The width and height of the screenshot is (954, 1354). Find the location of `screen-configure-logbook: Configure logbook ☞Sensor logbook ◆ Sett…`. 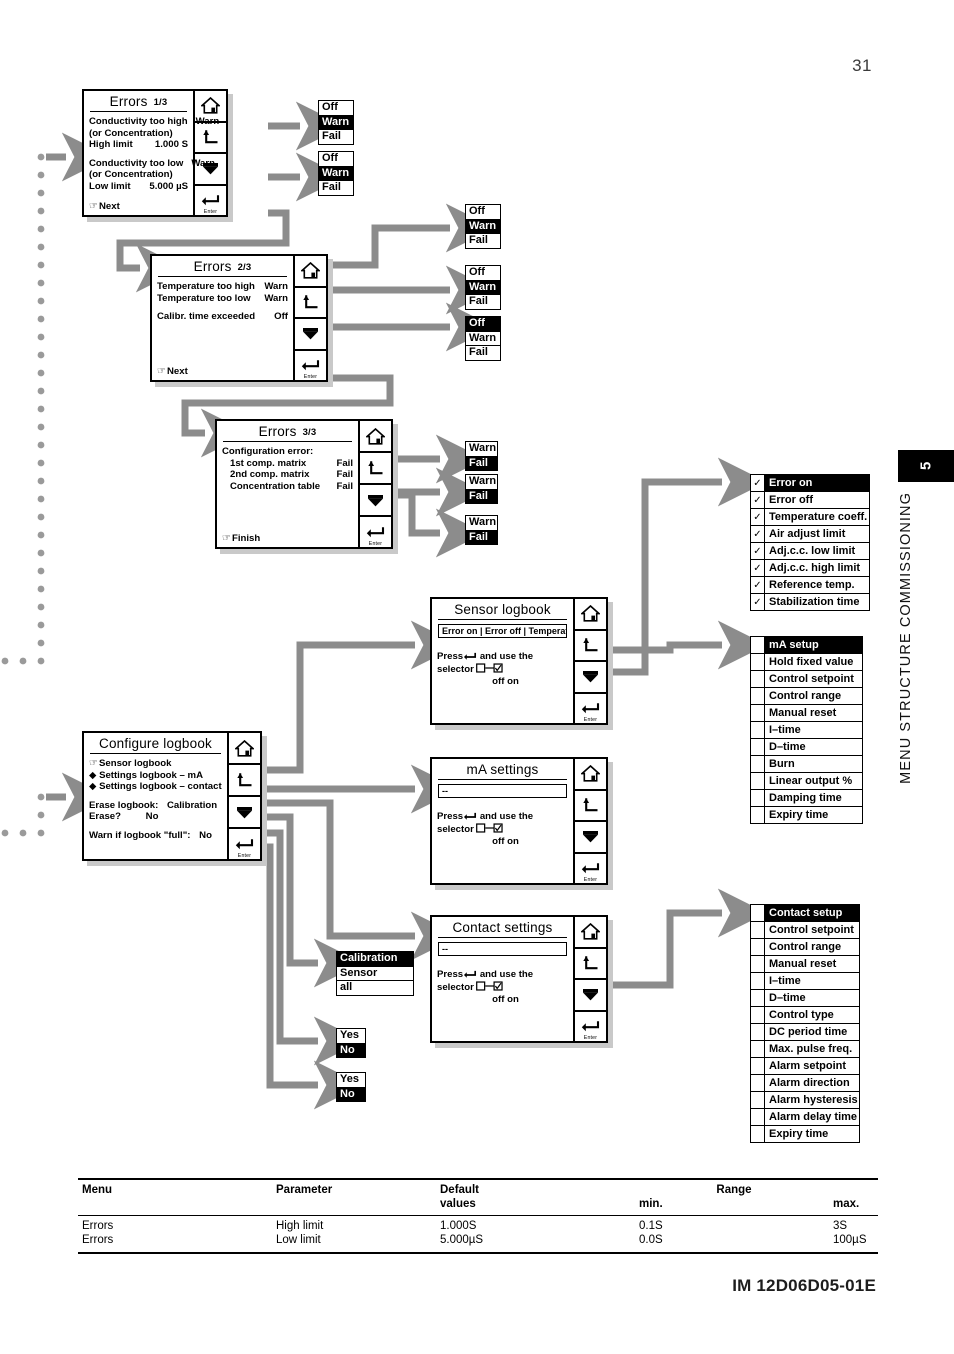

screen-configure-logbook: Configure logbook ☞Sensor logbook ◆ Sett… is located at coordinates (172, 796).